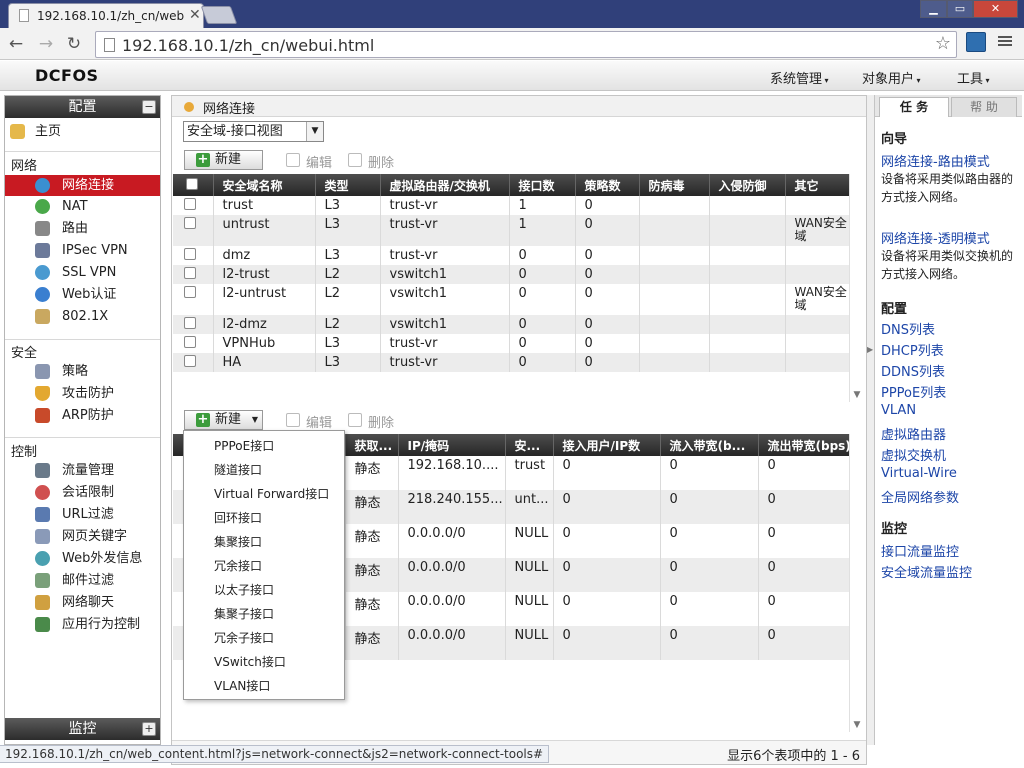 This screenshot has height=768, width=1024. What do you see at coordinates (935, 160) in the screenshot?
I see `wizard-link-route: 网络连接-路由模式` at bounding box center [935, 160].